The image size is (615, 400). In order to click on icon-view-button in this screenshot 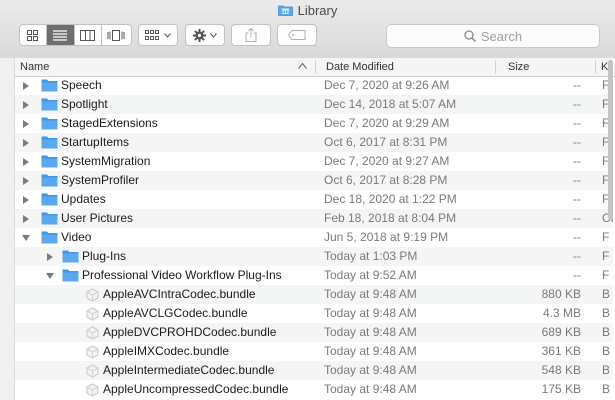, I will do `click(33, 35)`.